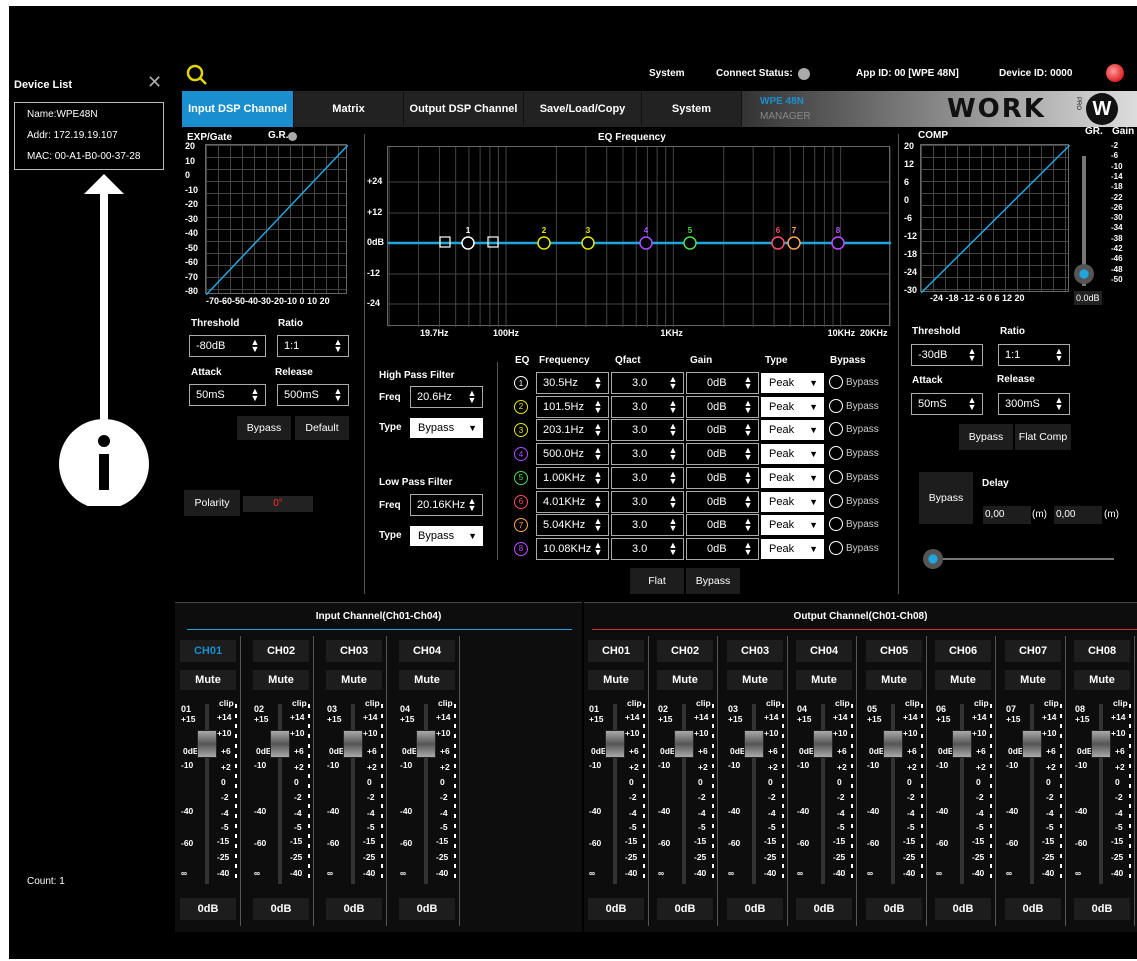 The image size is (1137, 961). What do you see at coordinates (572, 525) in the screenshot?
I see `eq-band-freq-spinner: 5.04KHz ▲ ▼` at bounding box center [572, 525].